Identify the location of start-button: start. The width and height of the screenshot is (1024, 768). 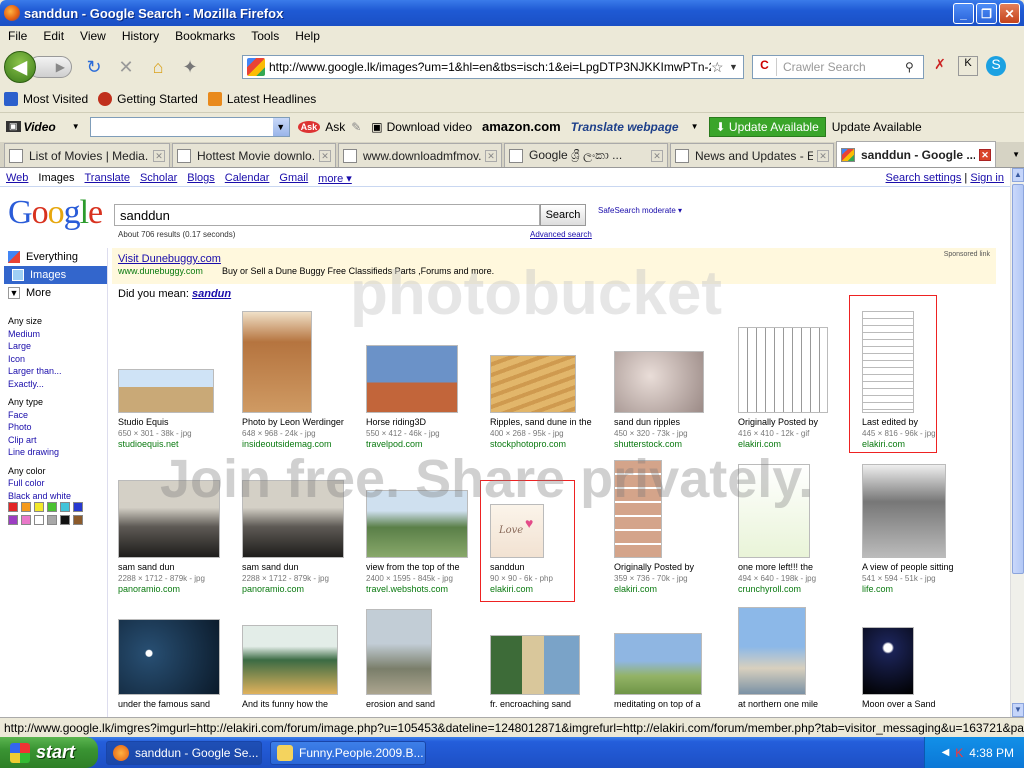
(49, 752).